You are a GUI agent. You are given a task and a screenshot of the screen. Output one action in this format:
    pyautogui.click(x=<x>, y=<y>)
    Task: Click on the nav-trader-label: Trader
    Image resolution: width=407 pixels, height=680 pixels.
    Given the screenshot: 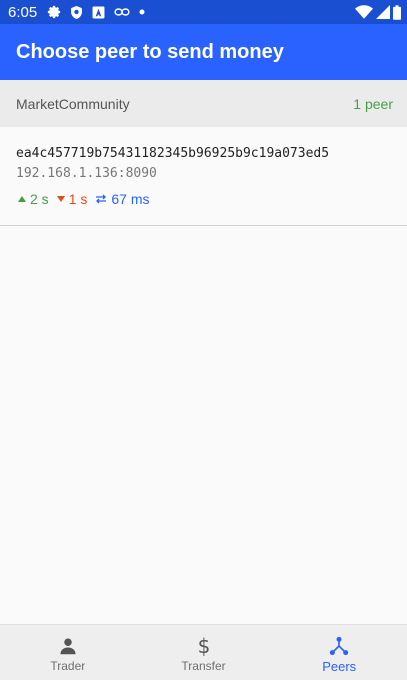 What is the action you would take?
    pyautogui.click(x=68, y=666)
    